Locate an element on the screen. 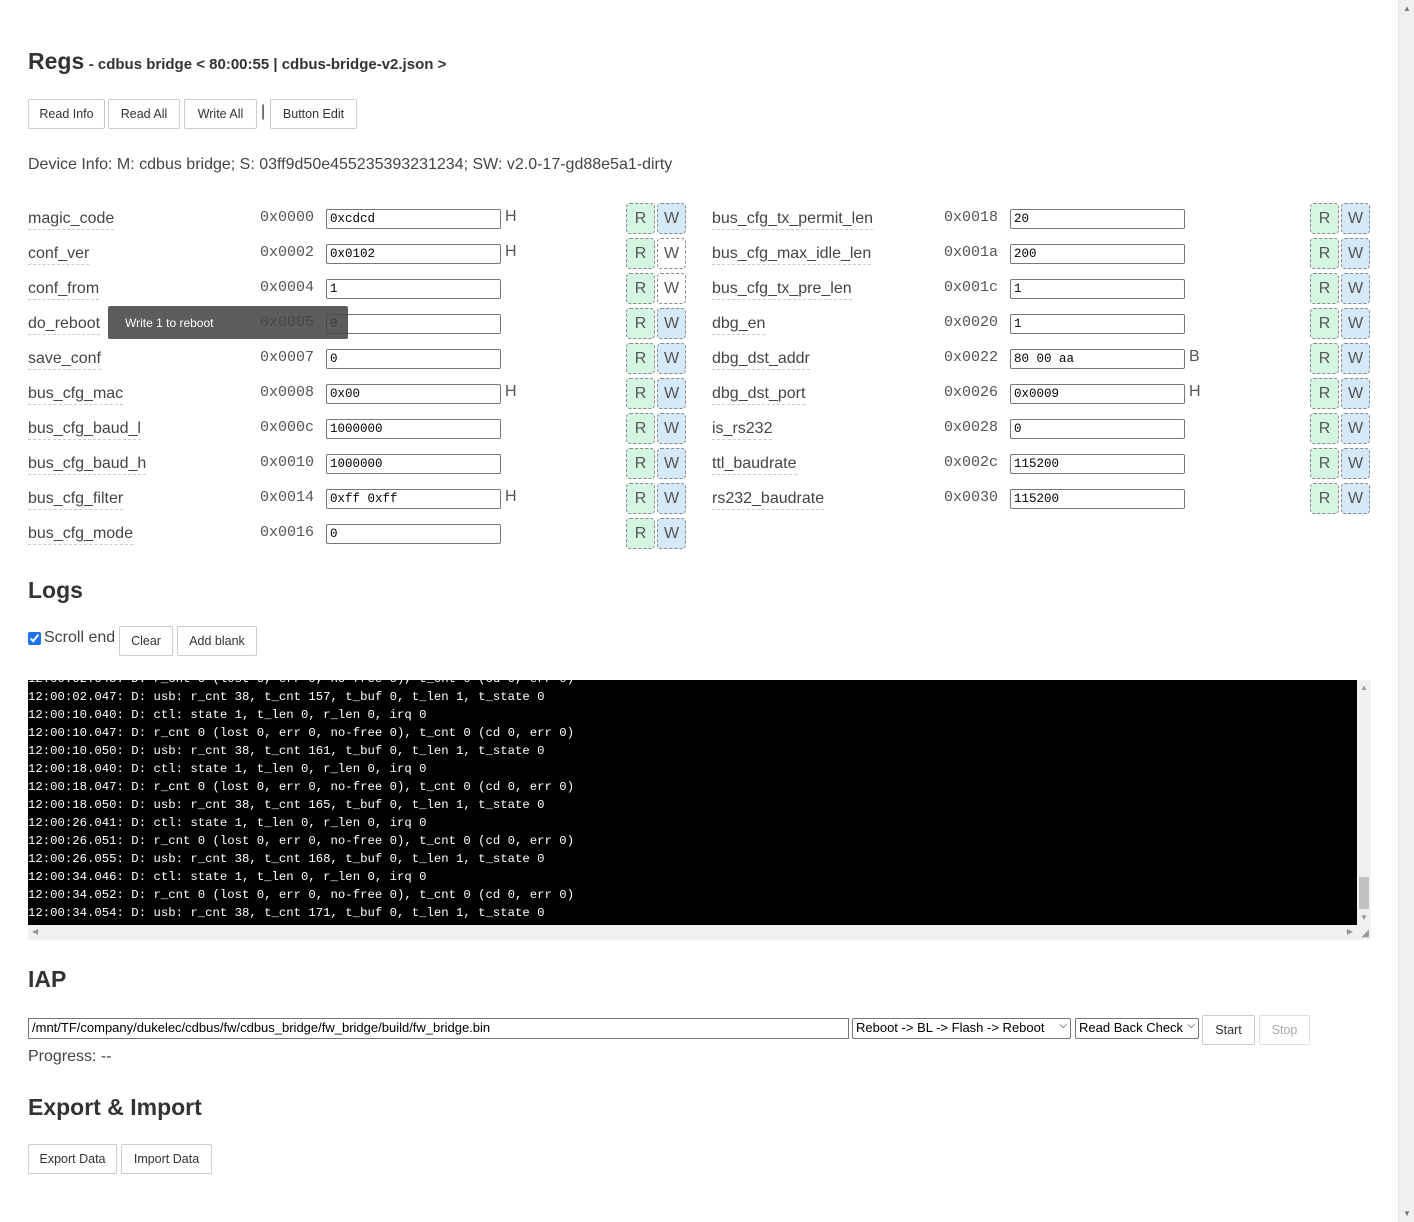 The height and width of the screenshot is (1222, 1414). scroll-left-icon: ◀ is located at coordinates (35, 931).